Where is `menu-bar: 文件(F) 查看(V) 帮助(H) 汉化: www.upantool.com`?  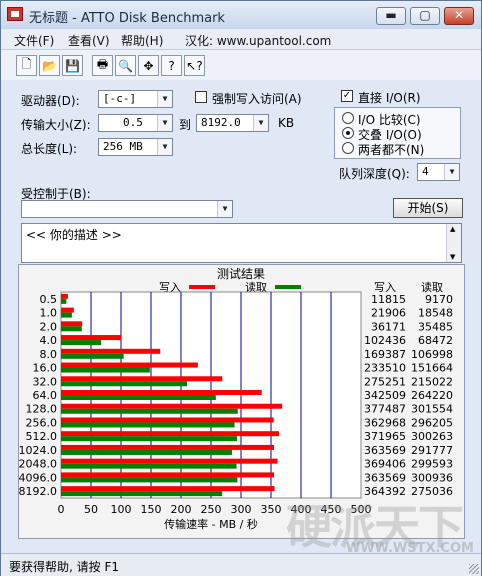
menu-bar: 文件(F) 查看(V) 帮助(H) 汉化: www.upantool.com is located at coordinates (241, 39).